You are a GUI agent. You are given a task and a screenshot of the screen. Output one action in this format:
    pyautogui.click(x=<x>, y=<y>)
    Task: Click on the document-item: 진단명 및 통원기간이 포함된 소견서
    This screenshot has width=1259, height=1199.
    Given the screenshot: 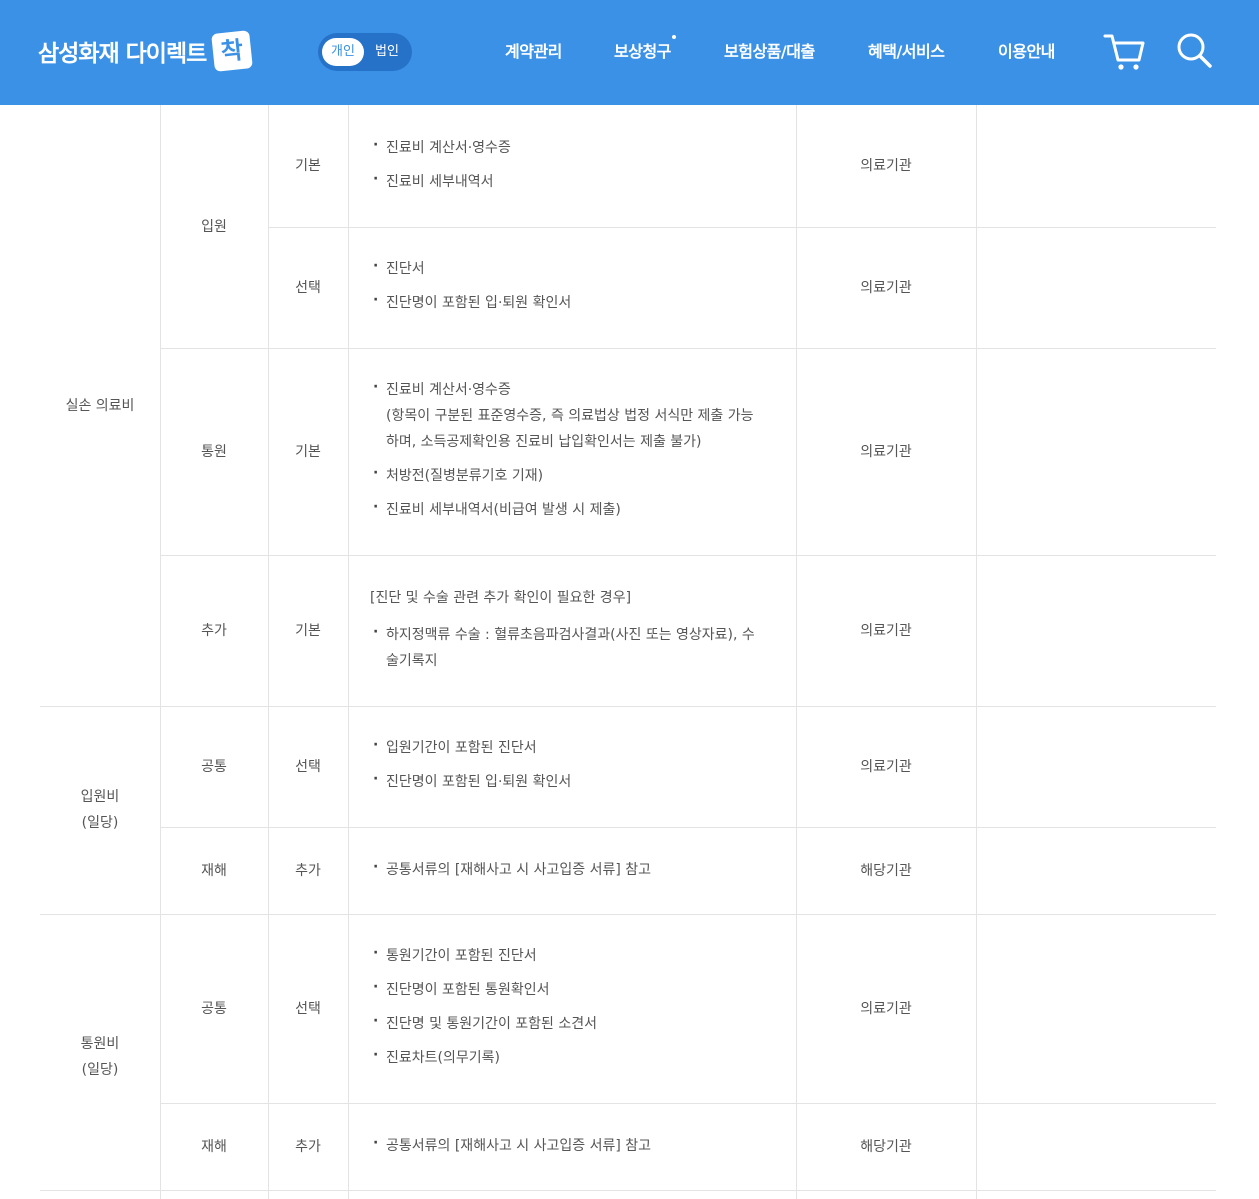 What is the action you would take?
    pyautogui.click(x=570, y=1022)
    